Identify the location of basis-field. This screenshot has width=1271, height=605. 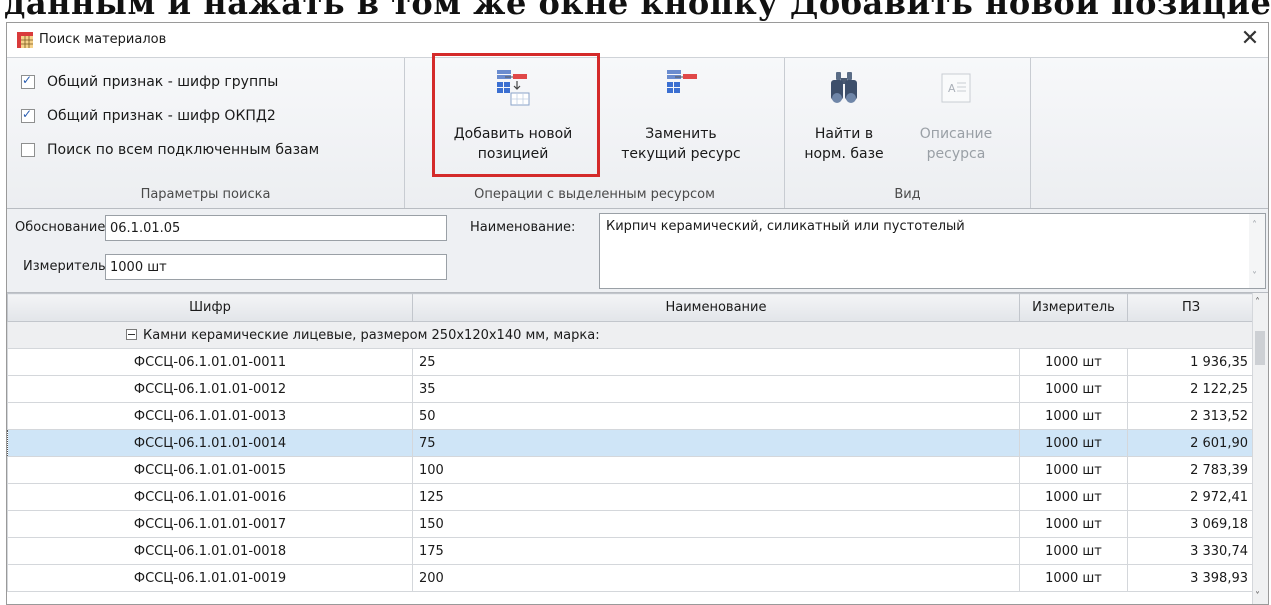
(276, 228).